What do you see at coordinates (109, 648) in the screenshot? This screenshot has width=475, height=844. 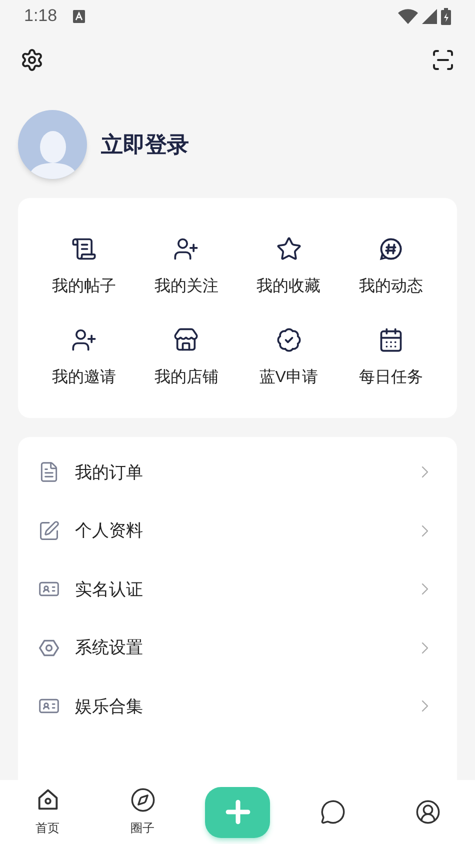 I see `menu-label: 系统设置` at bounding box center [109, 648].